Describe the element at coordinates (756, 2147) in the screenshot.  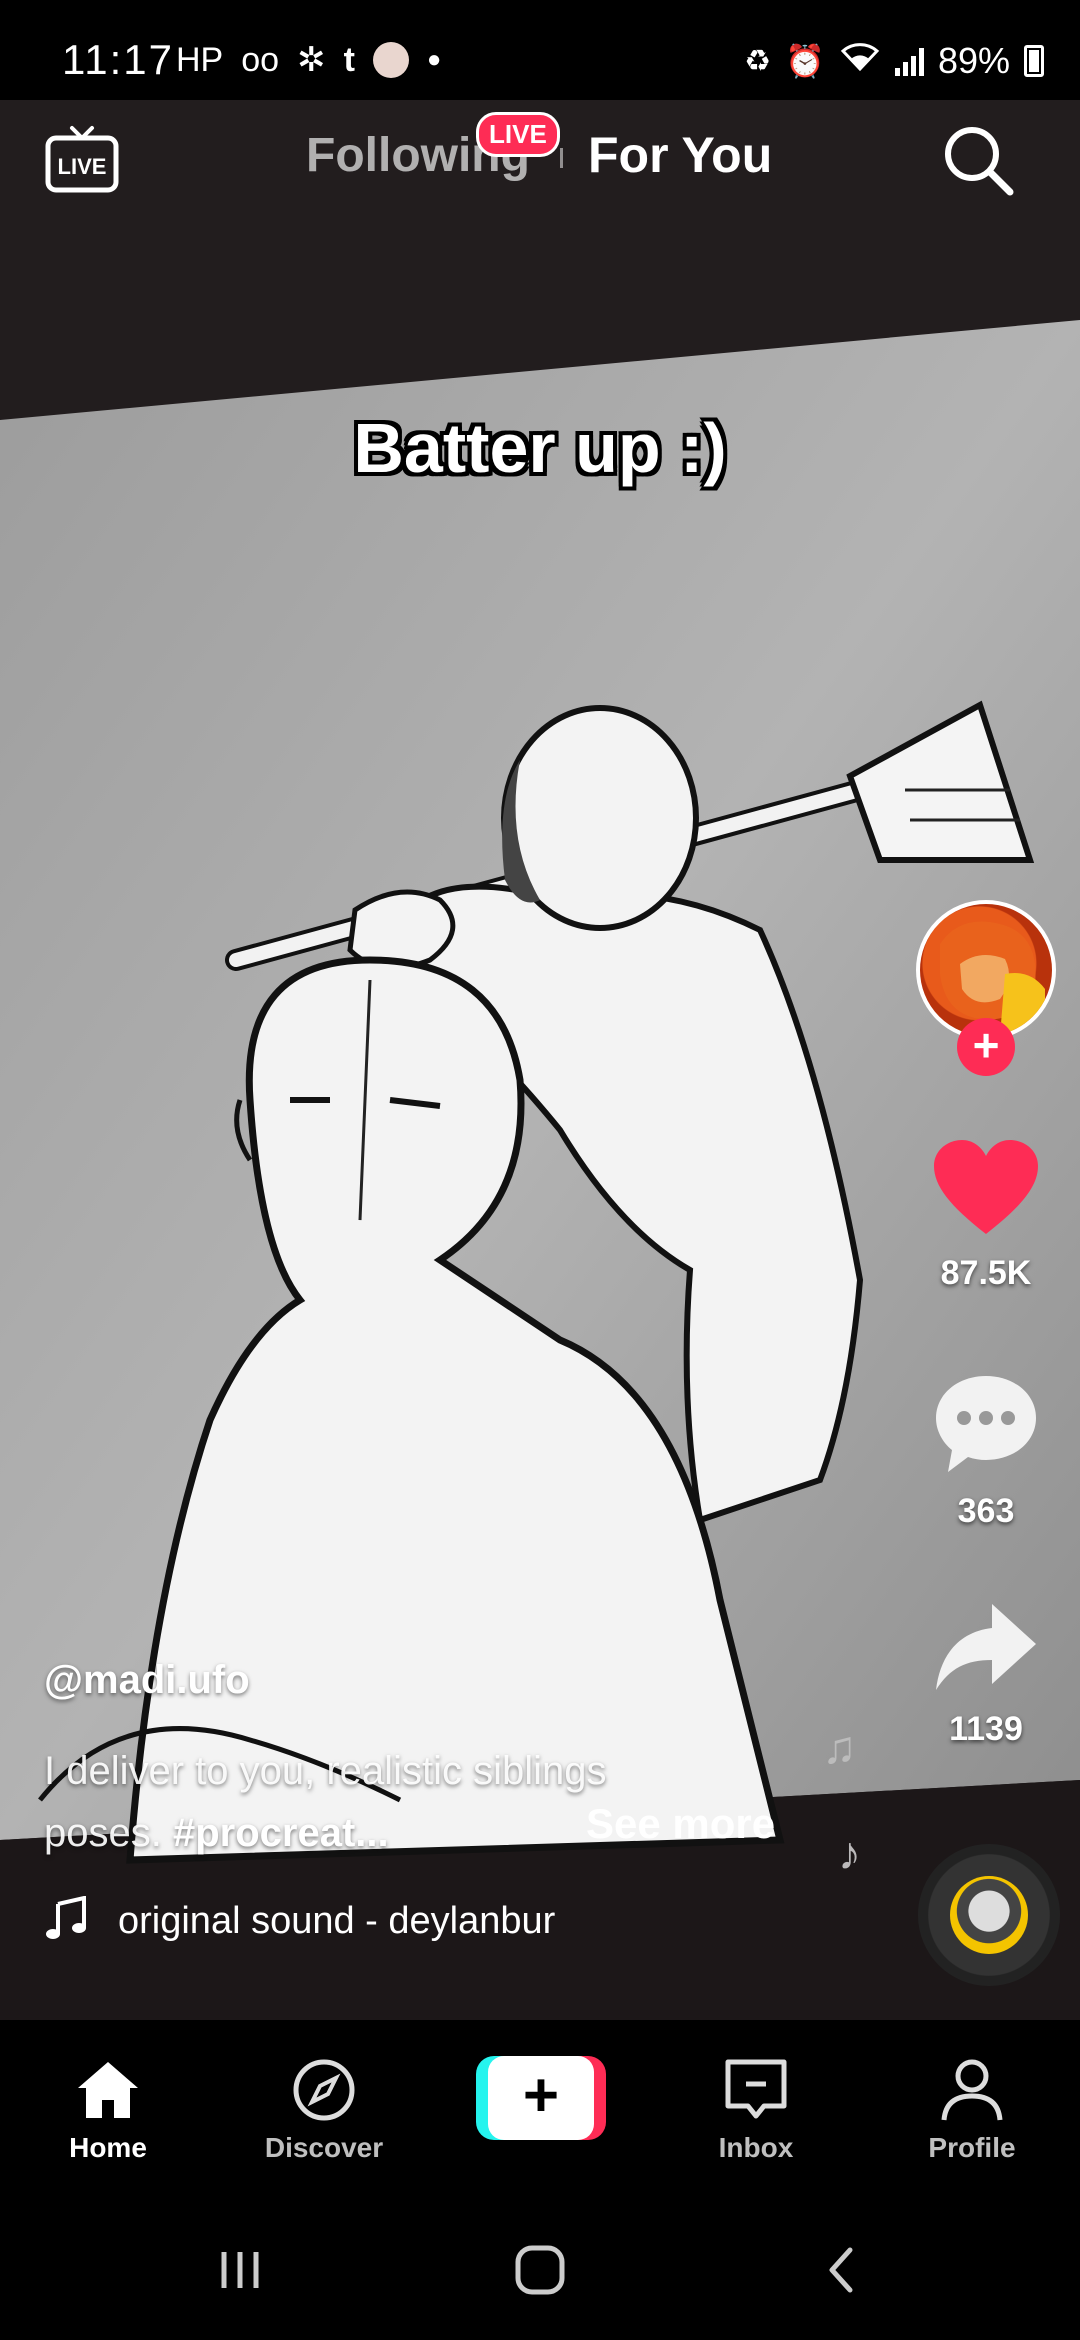
I see `nav-inbox-label: Inbox` at that location.